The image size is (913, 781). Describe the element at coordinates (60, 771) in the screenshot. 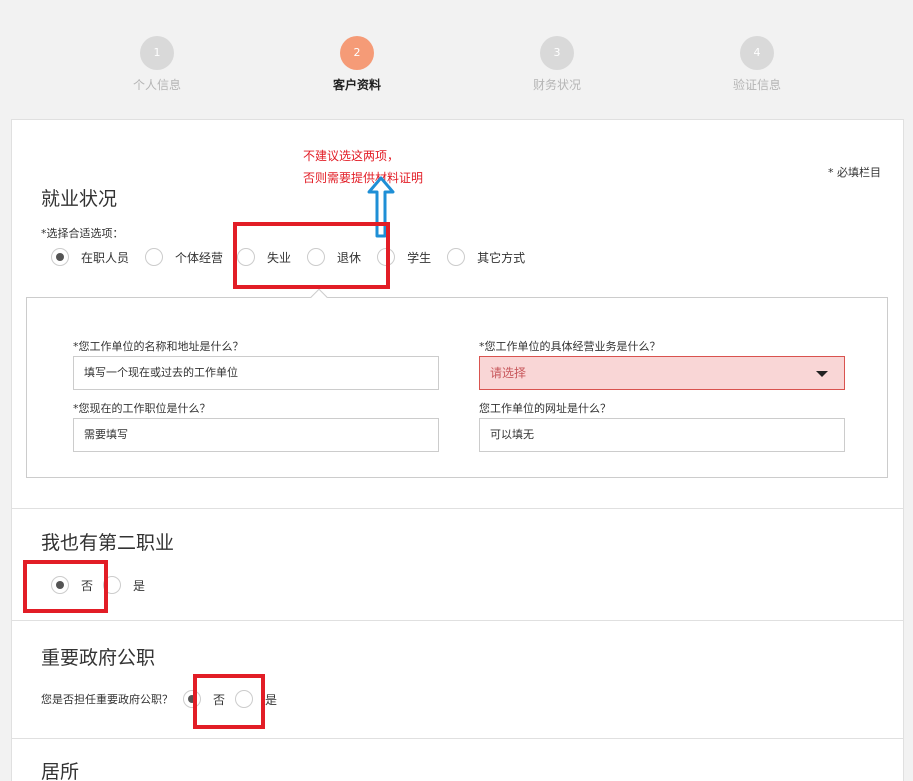

I see `residence-section-title: 居所` at that location.